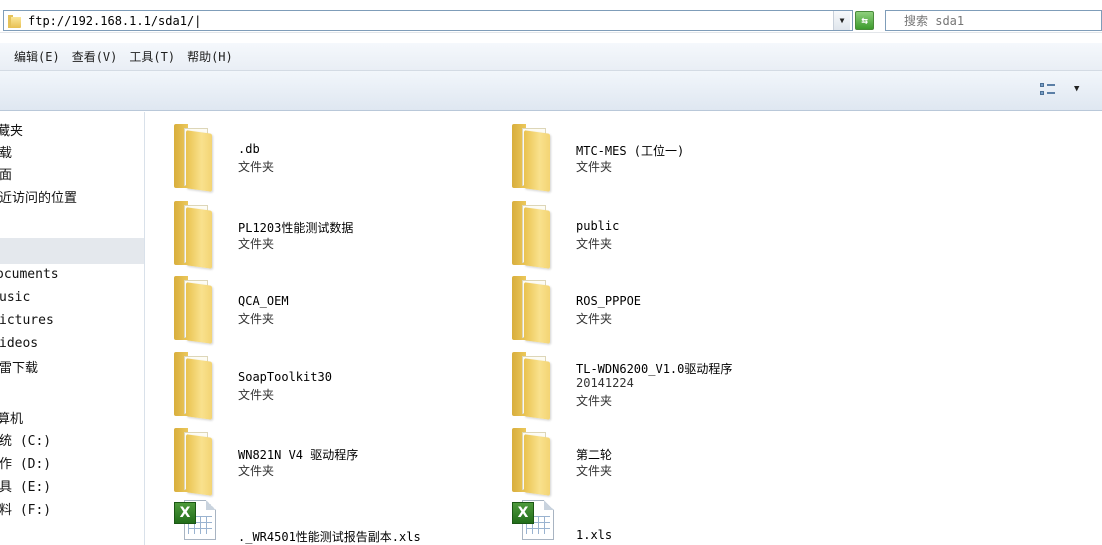 Image resolution: width=1102 pixels, height=545 pixels. I want to click on folder-item: ROS_PPPOE 文件夹, so click(644, 304).